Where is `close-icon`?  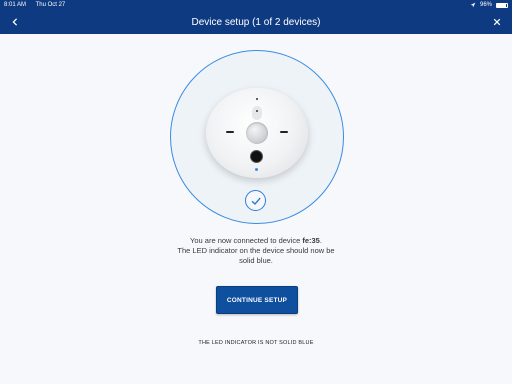 close-icon is located at coordinates (497, 22).